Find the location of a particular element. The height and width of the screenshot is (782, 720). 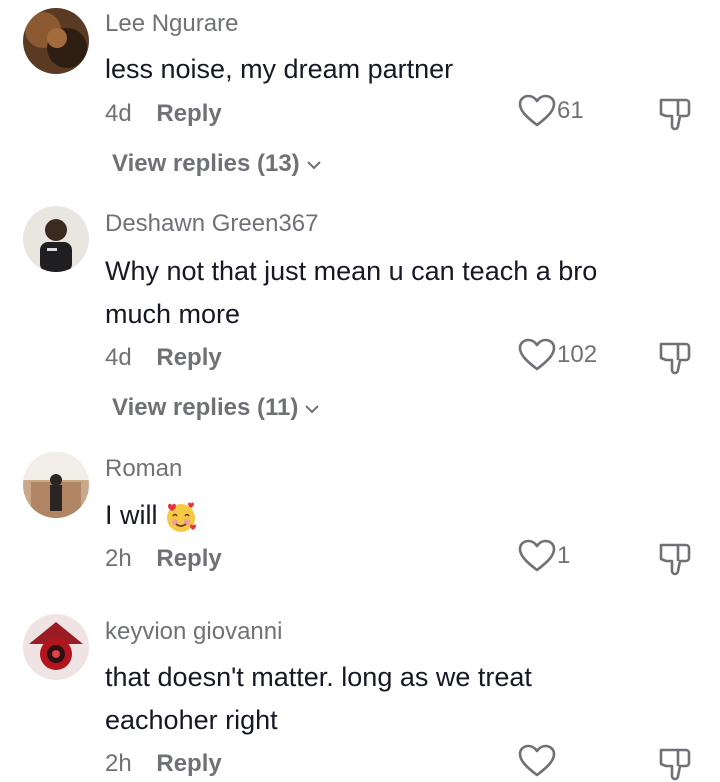

view-replies-label: View replies (11) is located at coordinates (205, 407).